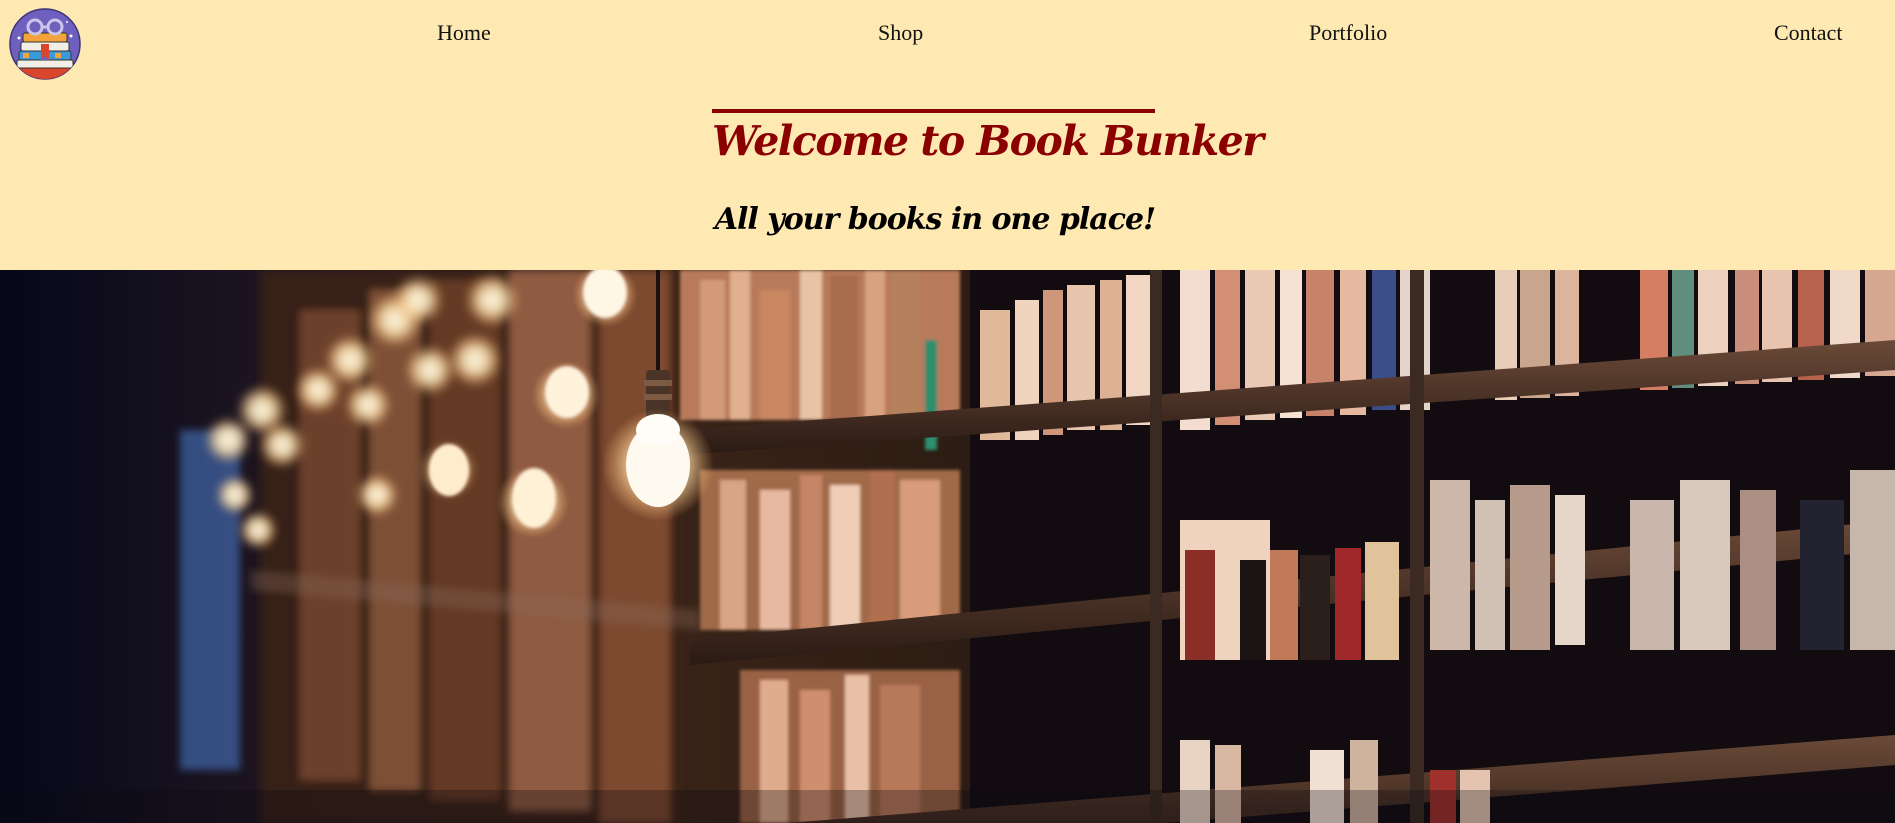 This screenshot has height=823, width=1895. What do you see at coordinates (900, 33) in the screenshot?
I see `nav-link-shop: Shop` at bounding box center [900, 33].